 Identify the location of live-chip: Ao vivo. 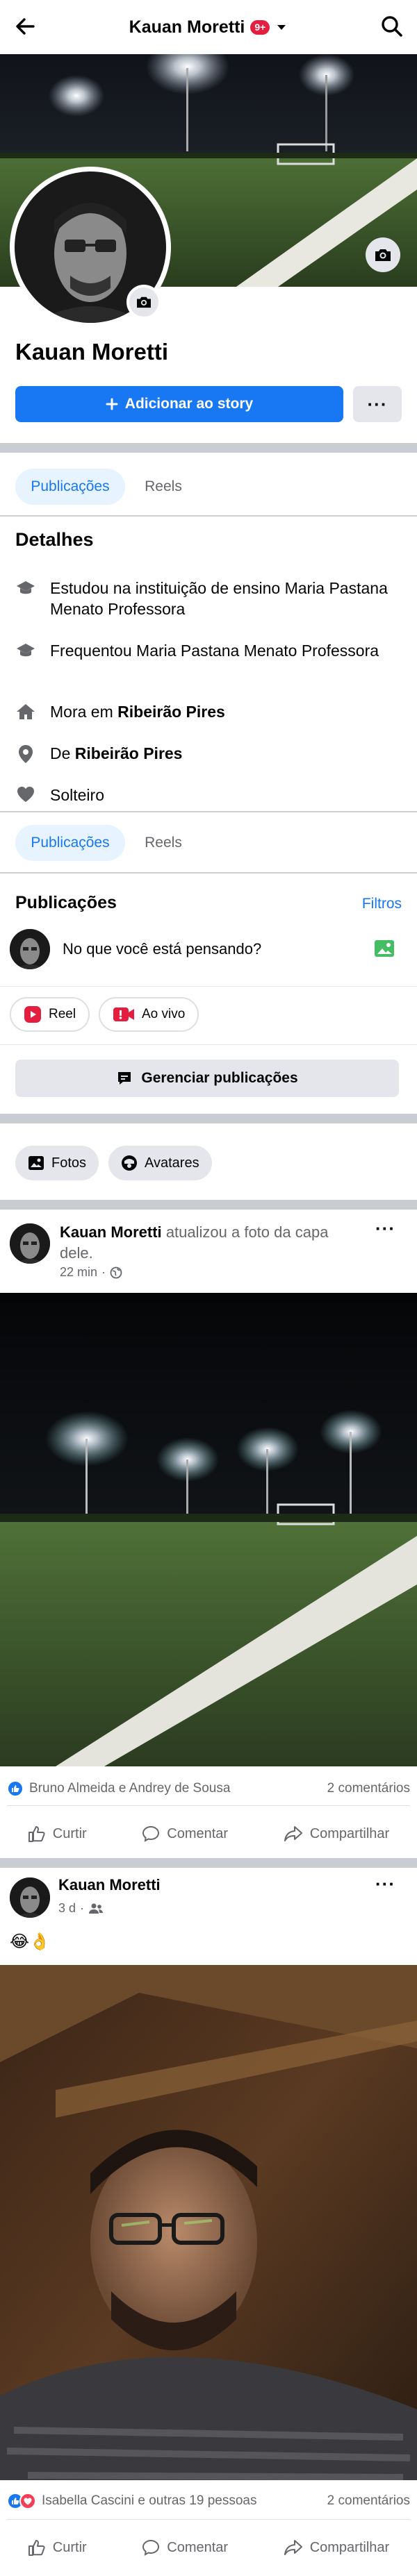
(149, 1014).